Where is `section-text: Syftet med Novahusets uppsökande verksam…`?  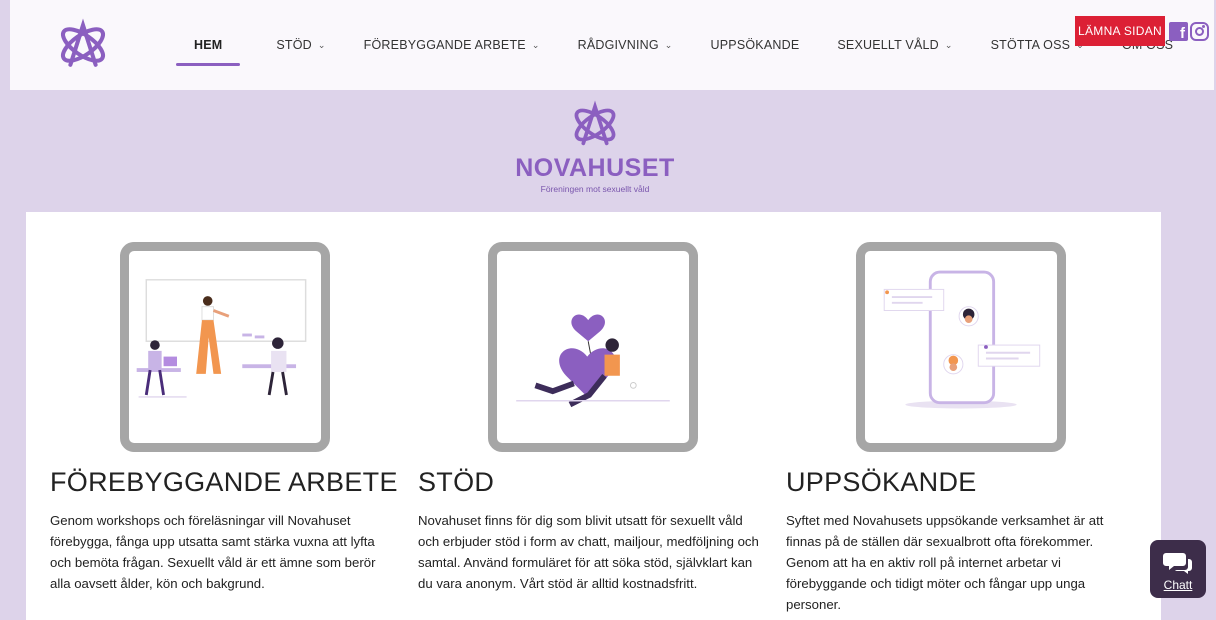
section-text: Syftet med Novahusets uppsökande verksam… is located at coordinates (945, 562).